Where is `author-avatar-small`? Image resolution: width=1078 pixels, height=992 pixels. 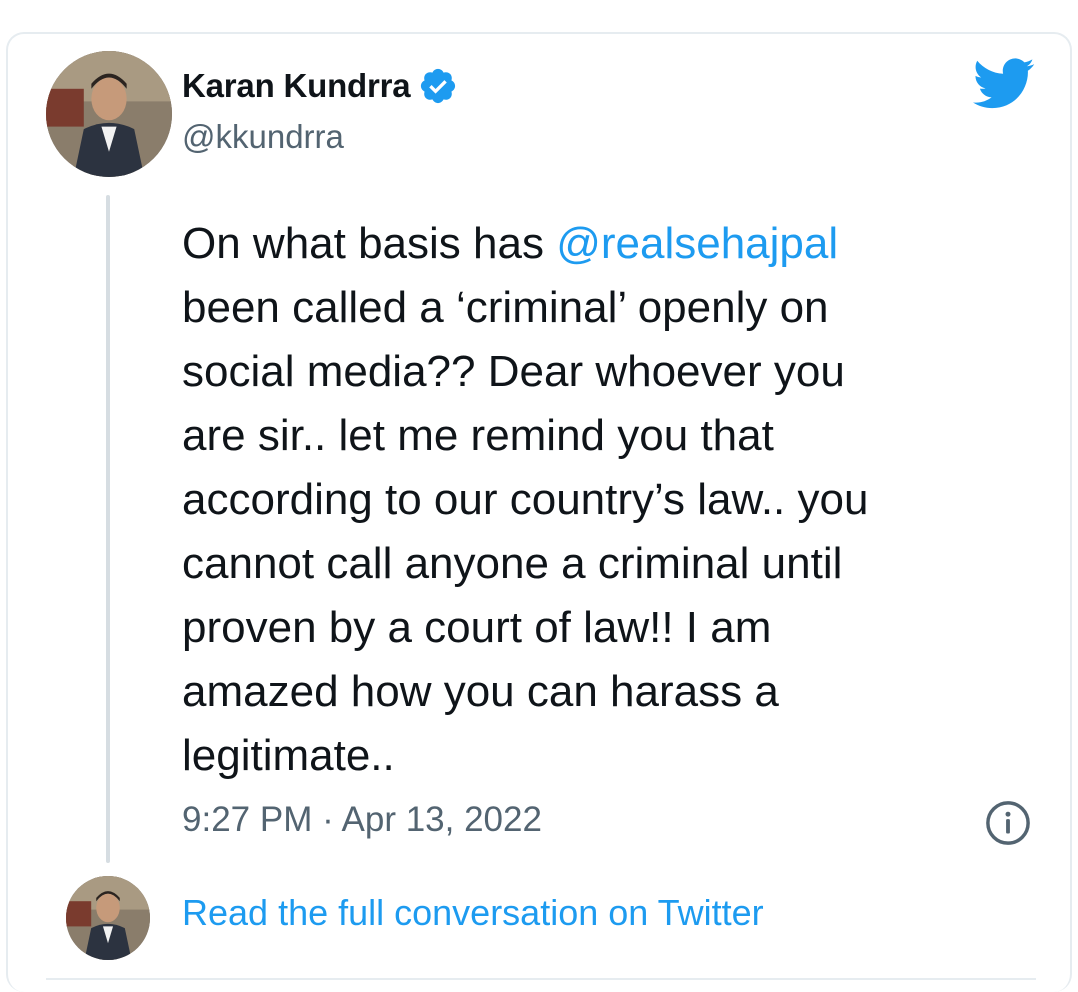
author-avatar-small is located at coordinates (108, 918).